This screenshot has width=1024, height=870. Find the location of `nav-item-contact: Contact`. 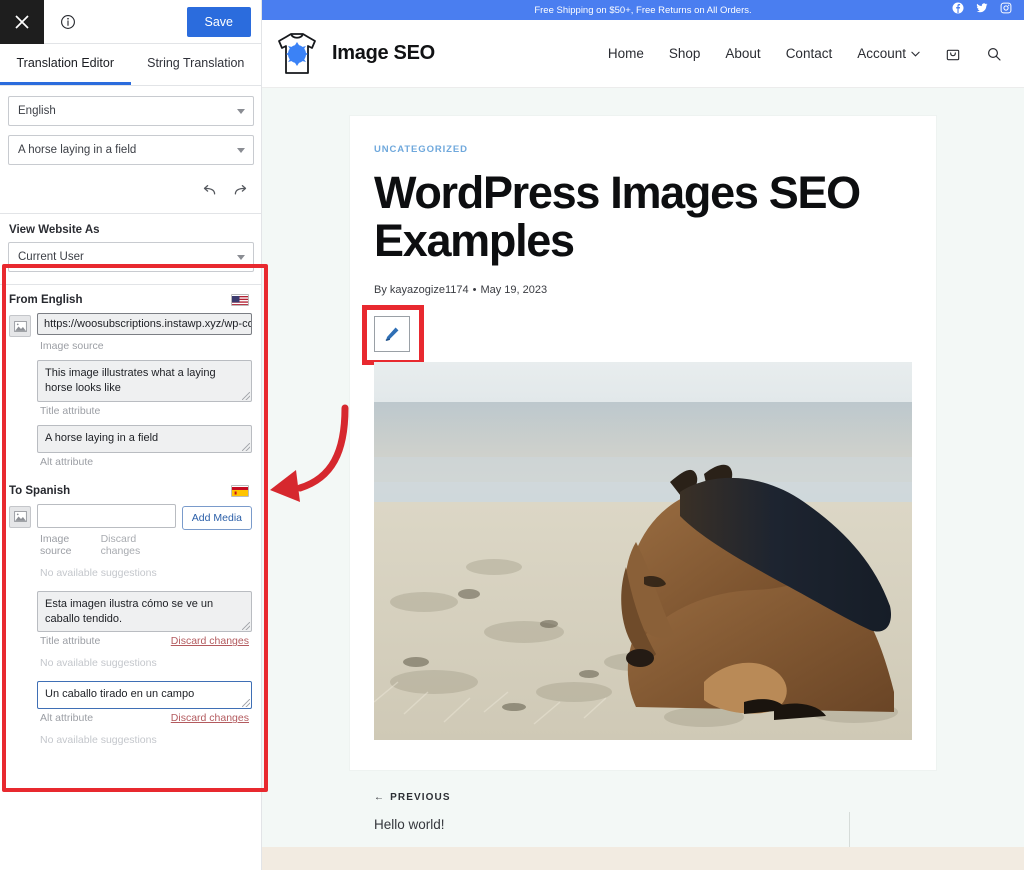

nav-item-contact: Contact is located at coordinates (809, 53).